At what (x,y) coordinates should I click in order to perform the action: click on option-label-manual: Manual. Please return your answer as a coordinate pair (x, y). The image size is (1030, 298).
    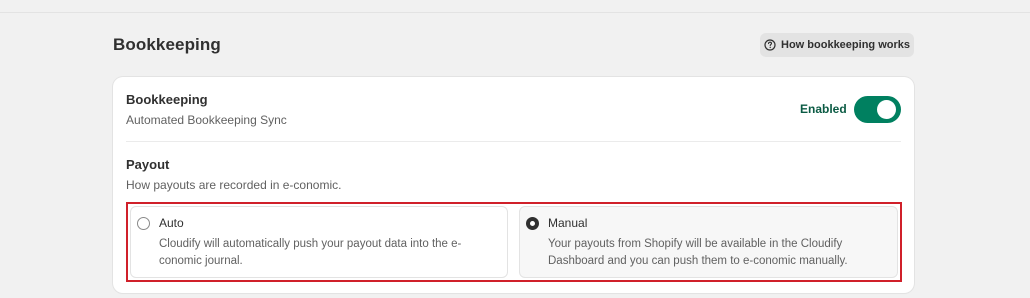
    Looking at the image, I should click on (568, 223).